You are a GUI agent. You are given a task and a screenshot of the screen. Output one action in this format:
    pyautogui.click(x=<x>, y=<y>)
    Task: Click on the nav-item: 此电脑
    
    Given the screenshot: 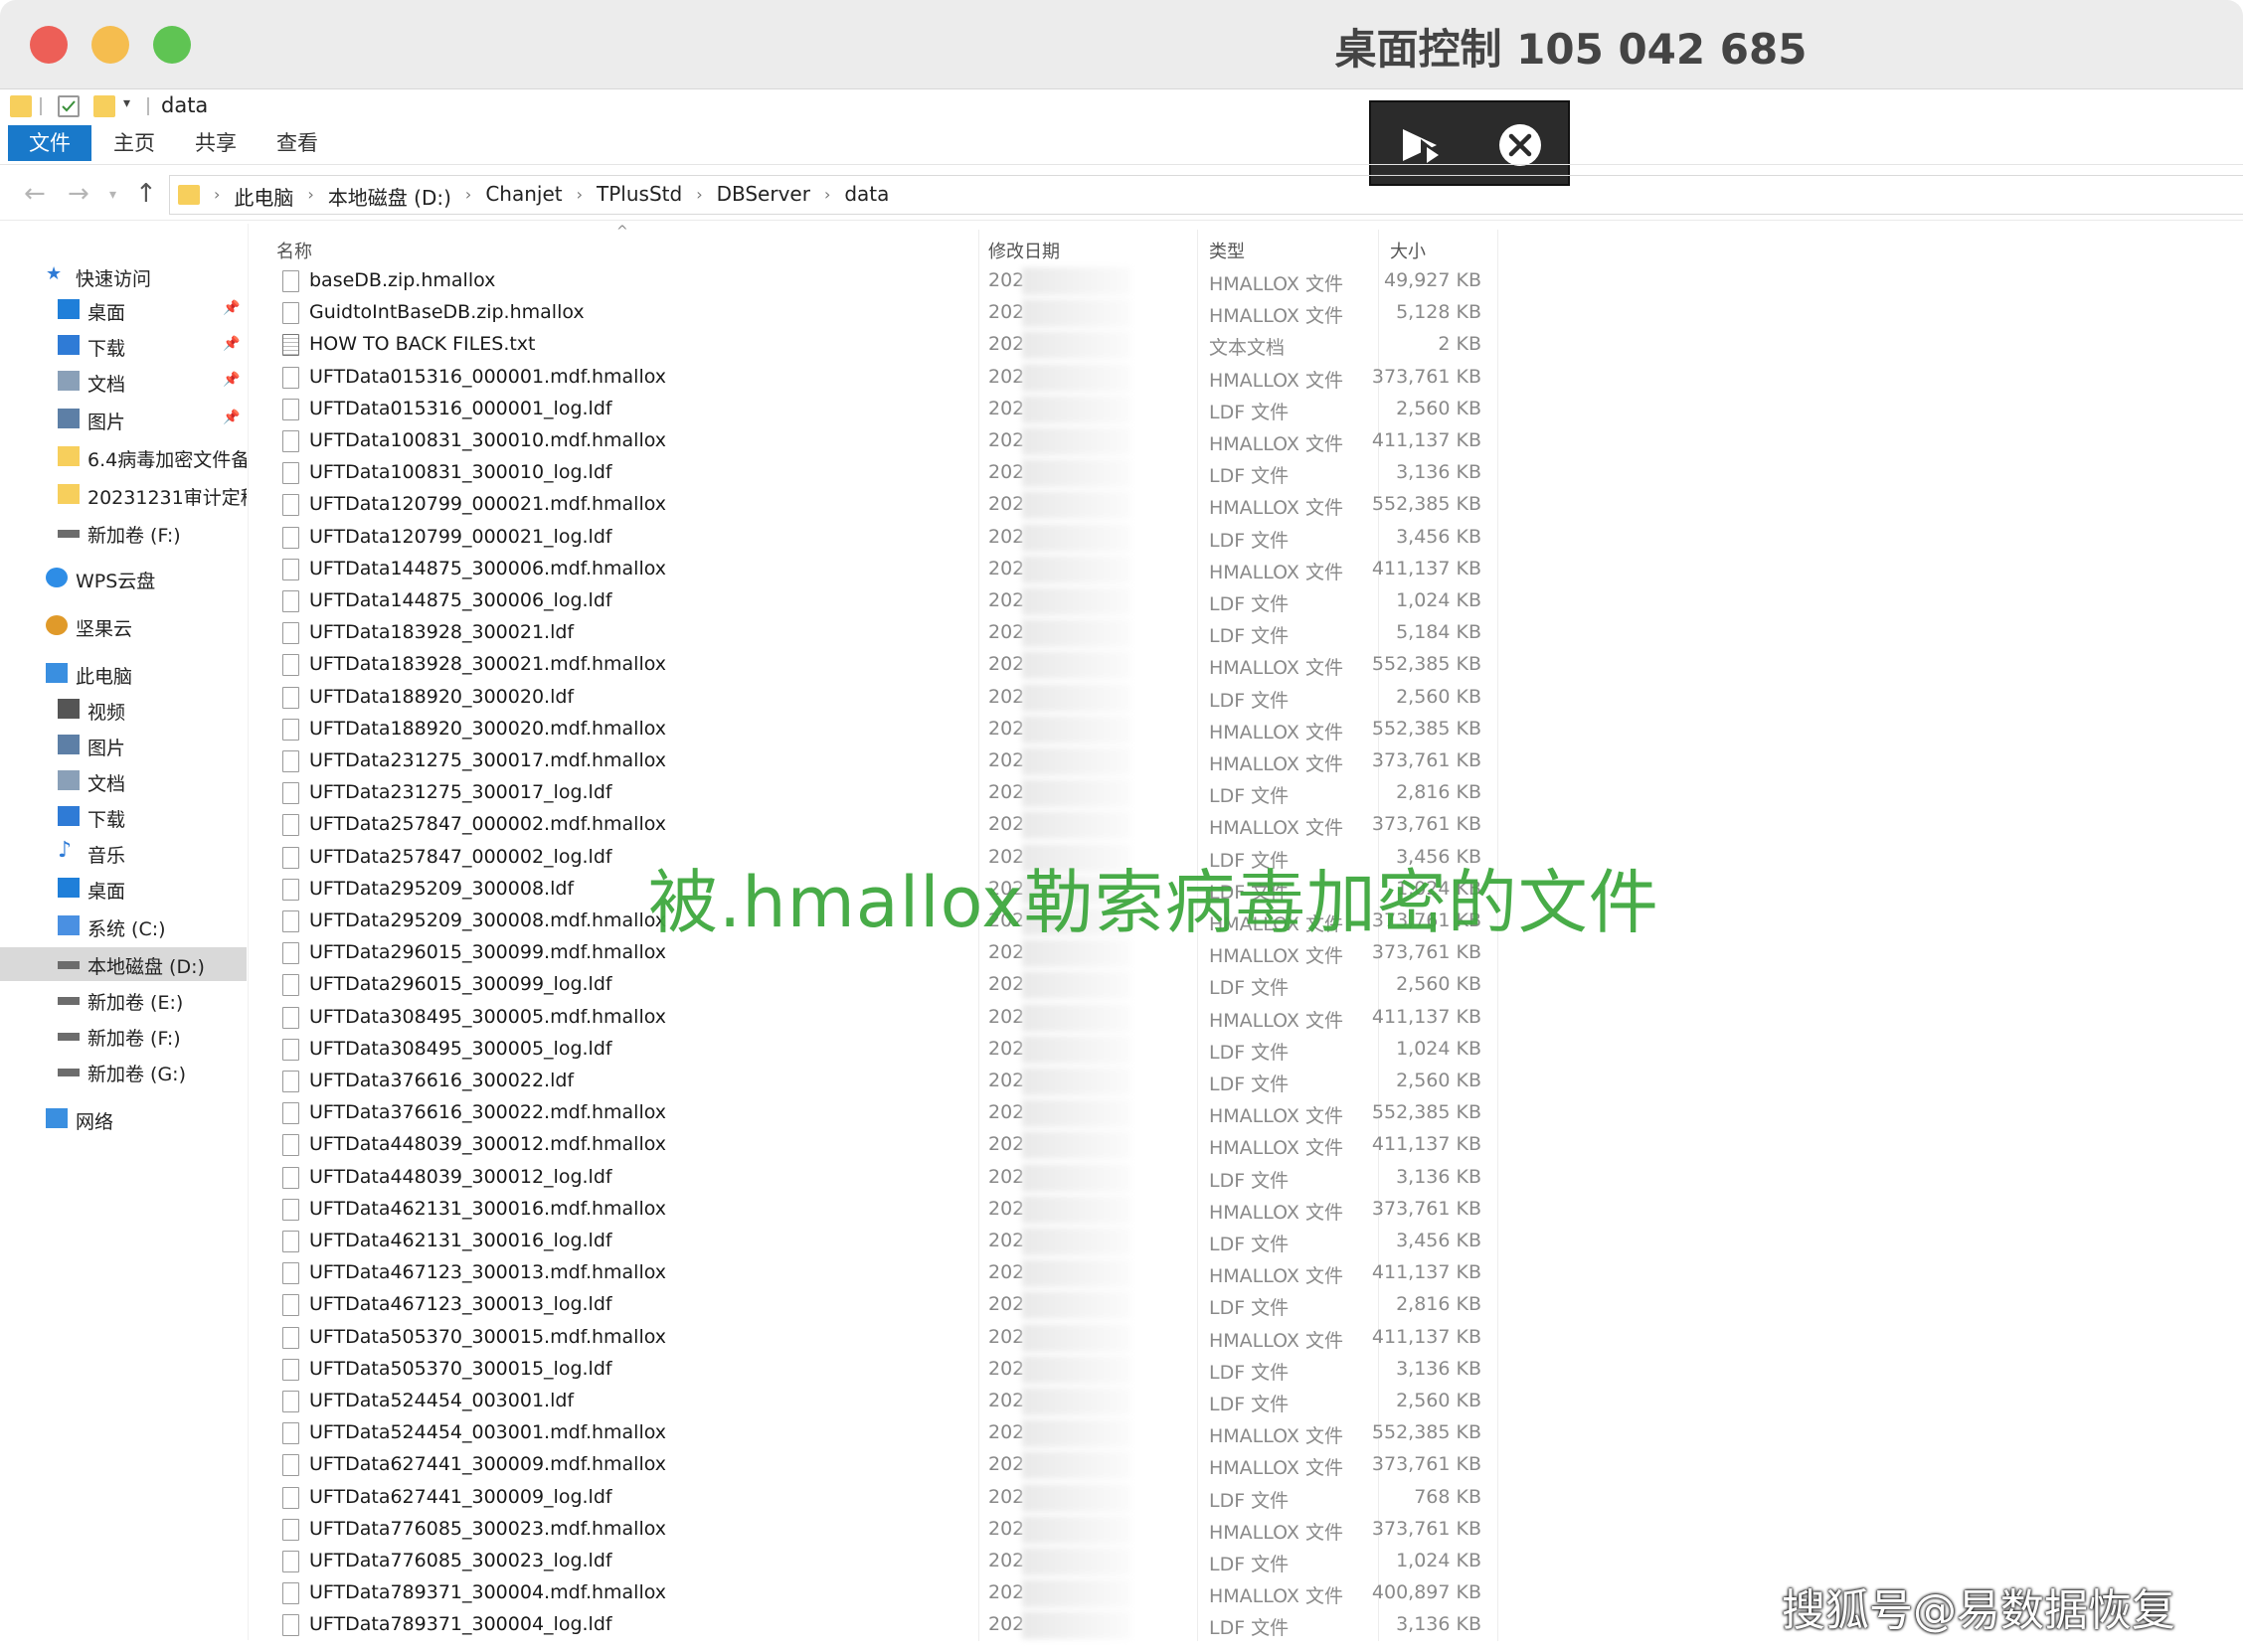 What is the action you would take?
    pyautogui.click(x=123, y=674)
    